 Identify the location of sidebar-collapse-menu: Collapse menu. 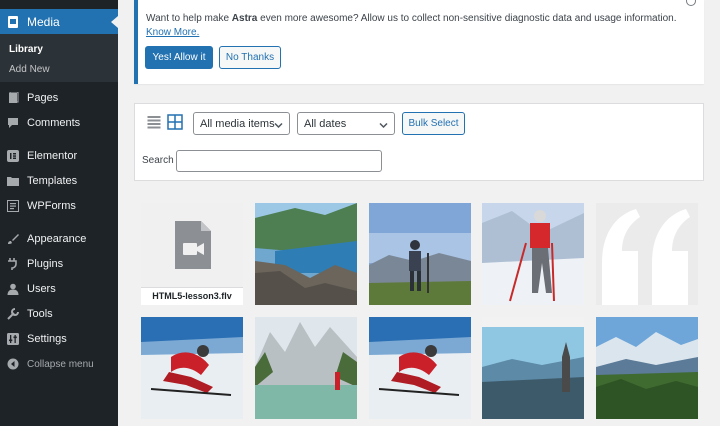
(59, 364).